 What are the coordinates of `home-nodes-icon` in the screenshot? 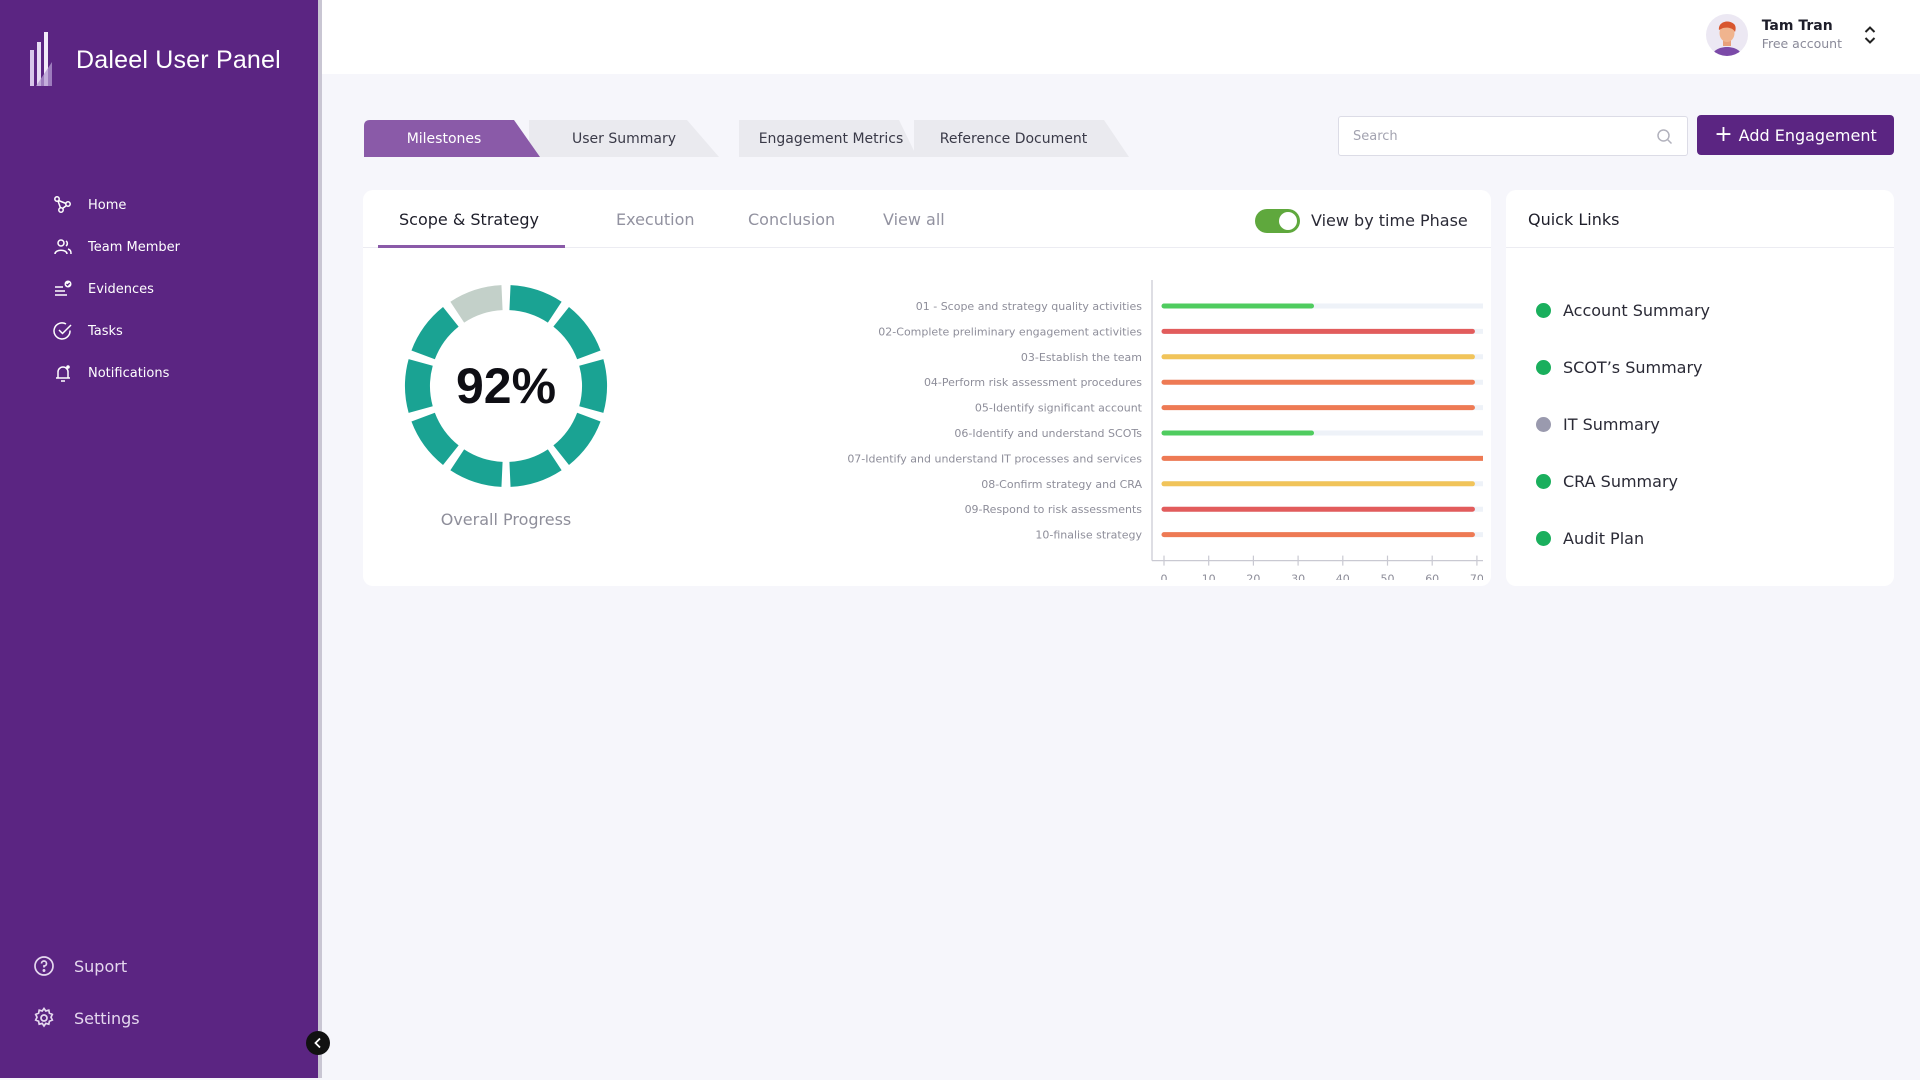 It's located at (63, 205).